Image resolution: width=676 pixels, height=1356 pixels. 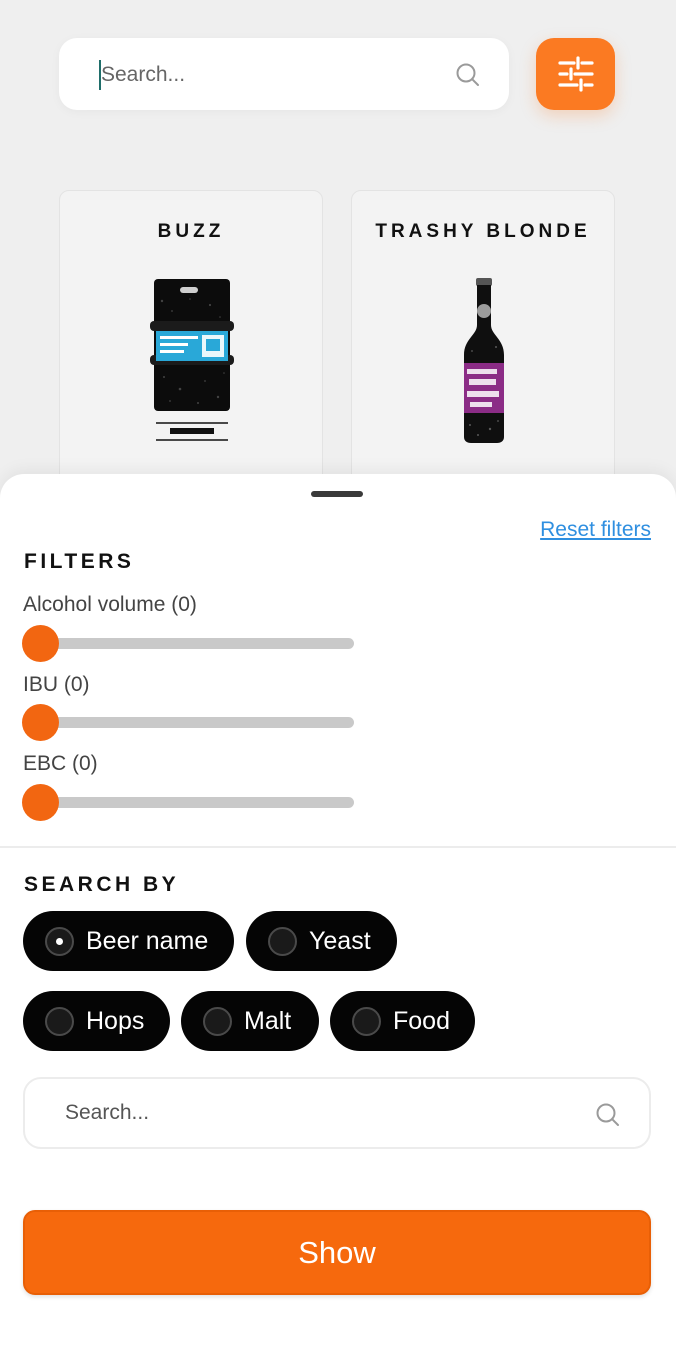 What do you see at coordinates (337, 1252) in the screenshot?
I see `show-button: Show` at bounding box center [337, 1252].